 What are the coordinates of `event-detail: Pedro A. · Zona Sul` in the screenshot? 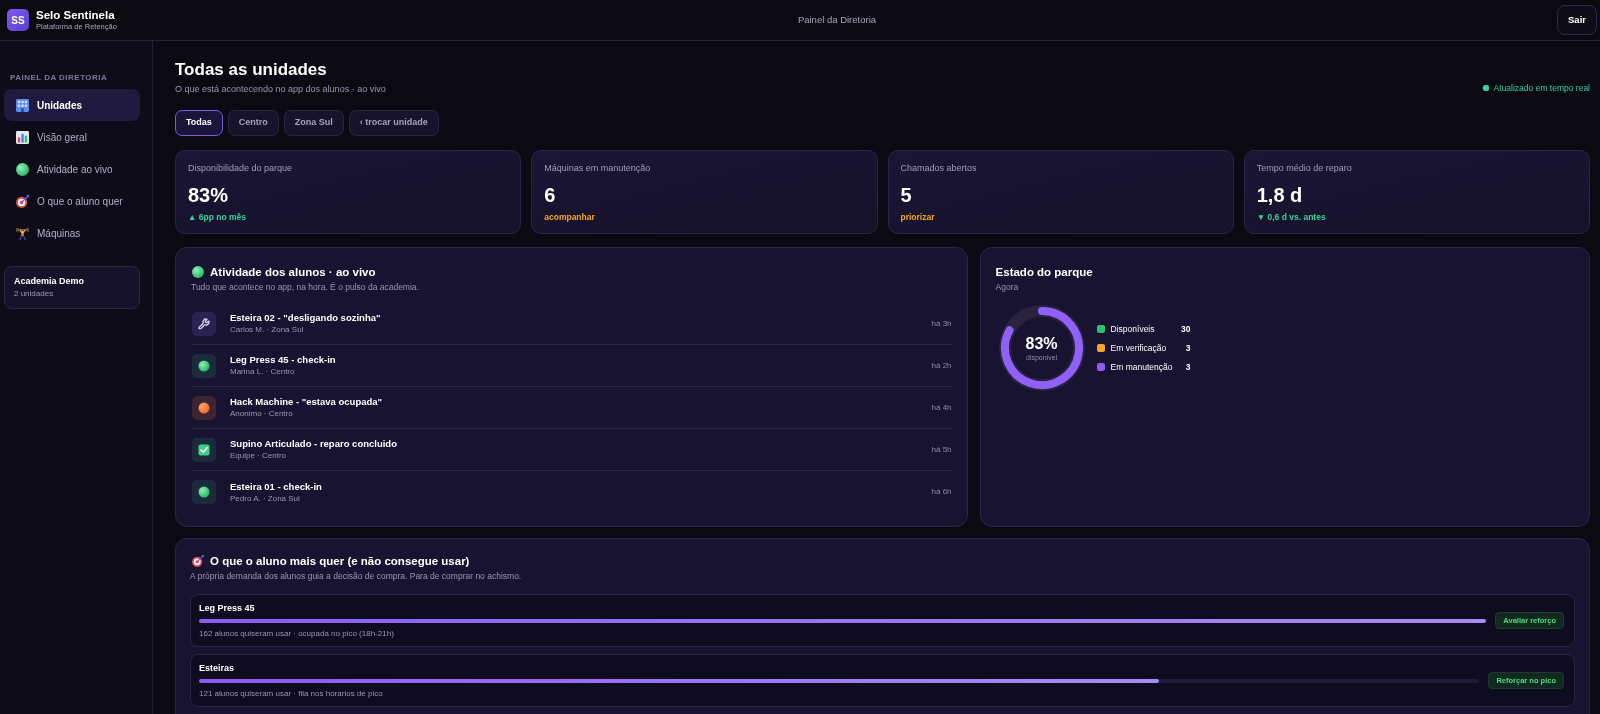 It's located at (265, 498).